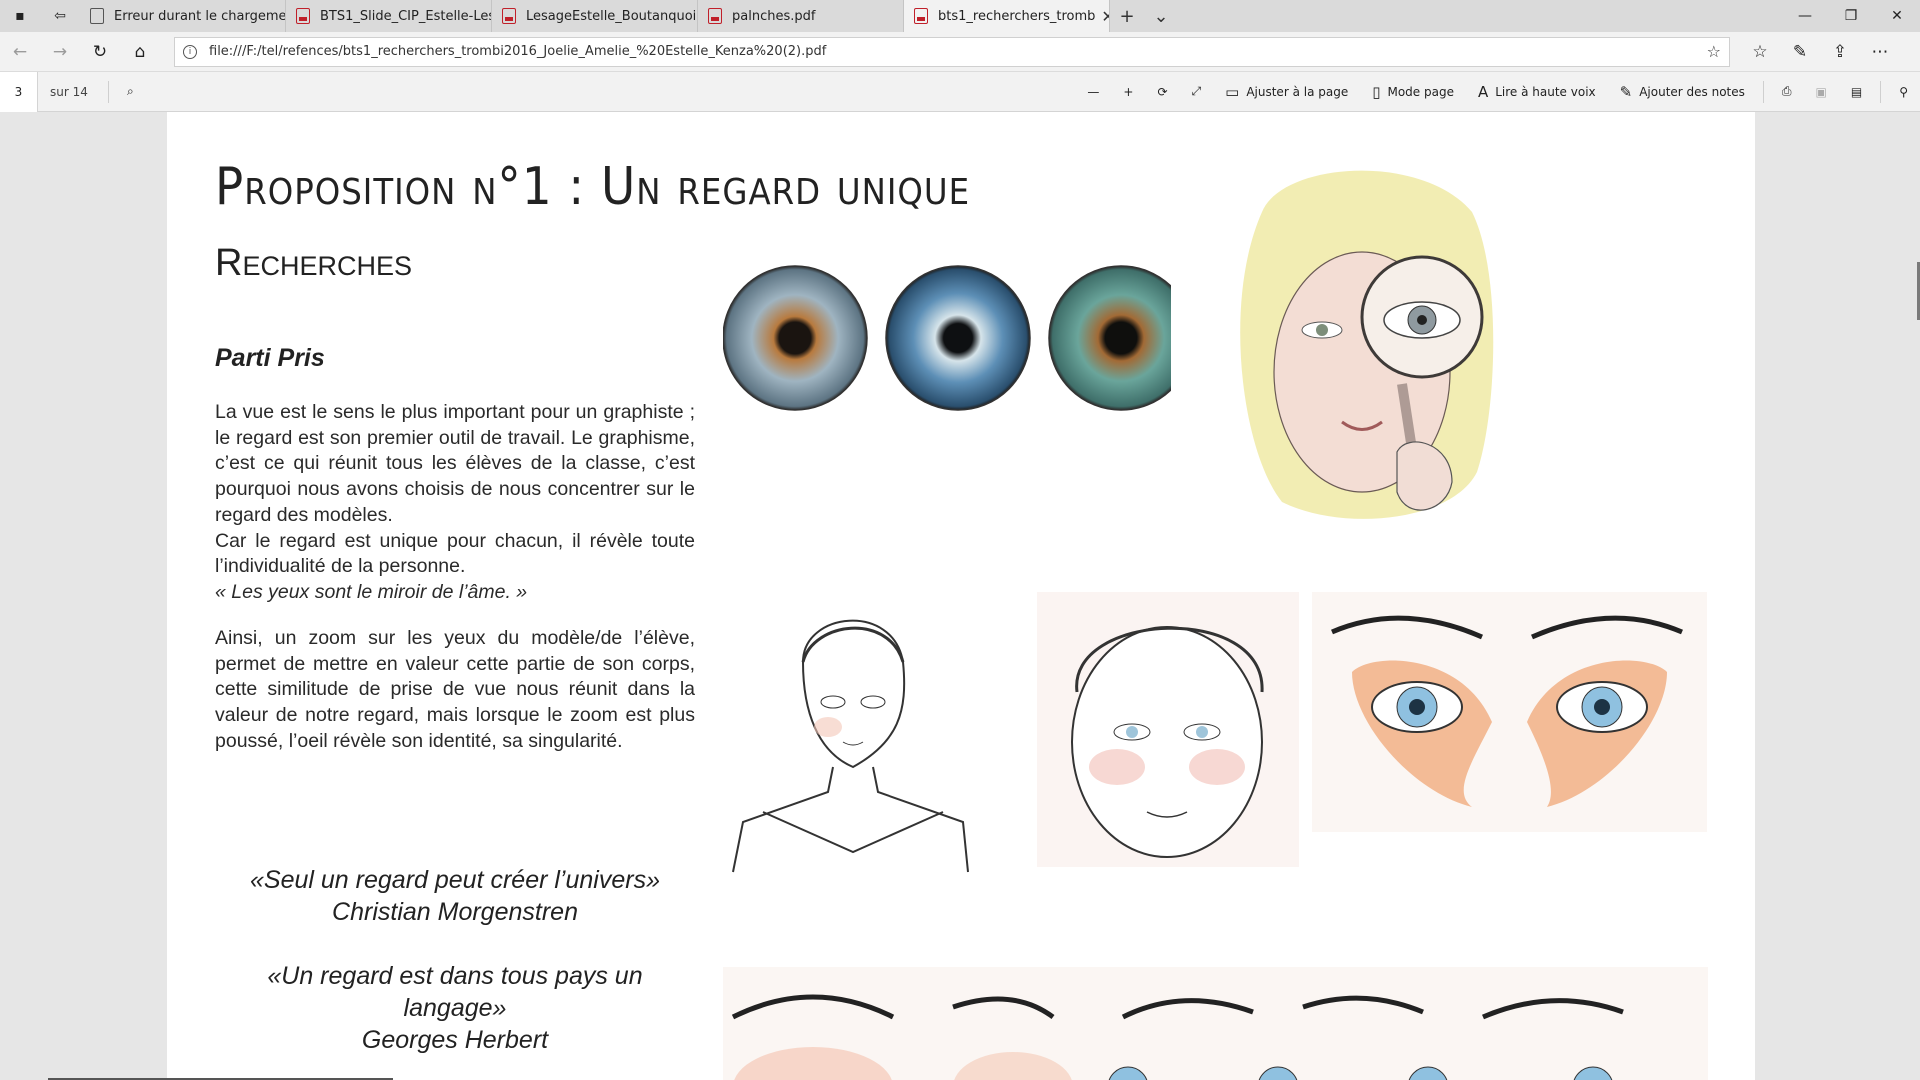 The width and height of the screenshot is (1920, 1080). I want to click on iris-brown-blue, so click(795, 338).